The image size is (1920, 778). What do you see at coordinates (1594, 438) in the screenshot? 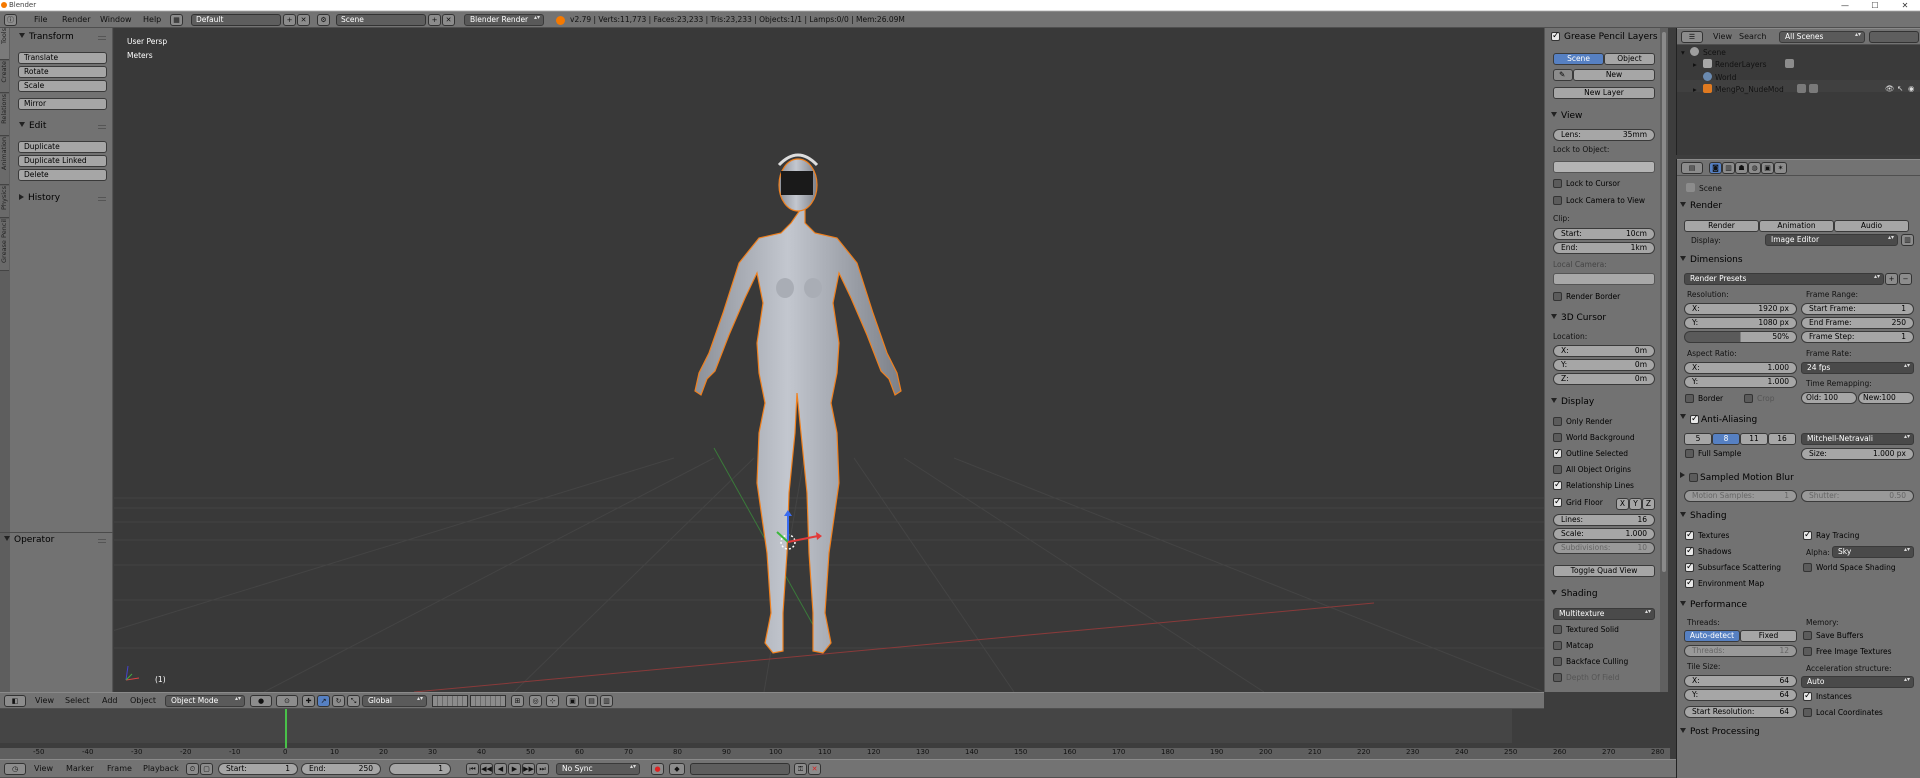
I see `world-background-checkbox: World Background` at bounding box center [1594, 438].